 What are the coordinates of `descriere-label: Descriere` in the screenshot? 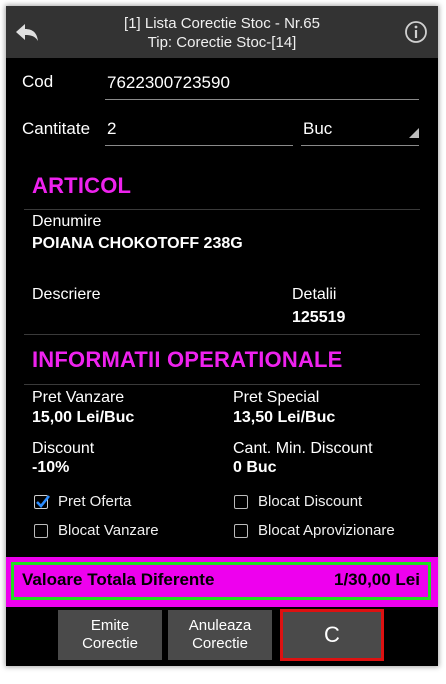 It's located at (66, 294).